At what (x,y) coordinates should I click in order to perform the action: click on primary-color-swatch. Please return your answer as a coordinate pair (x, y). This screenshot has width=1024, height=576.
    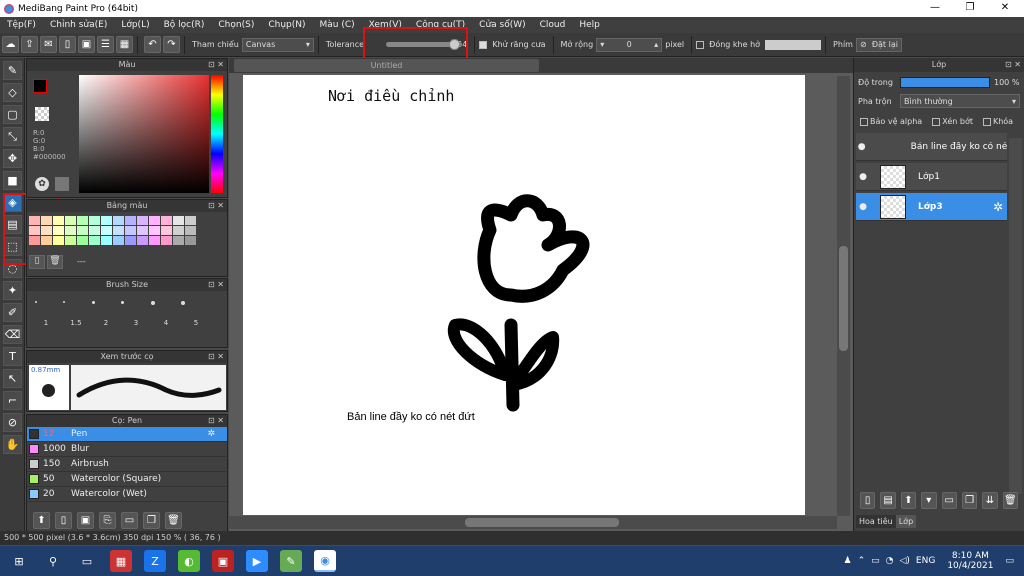
    Looking at the image, I should click on (40, 86).